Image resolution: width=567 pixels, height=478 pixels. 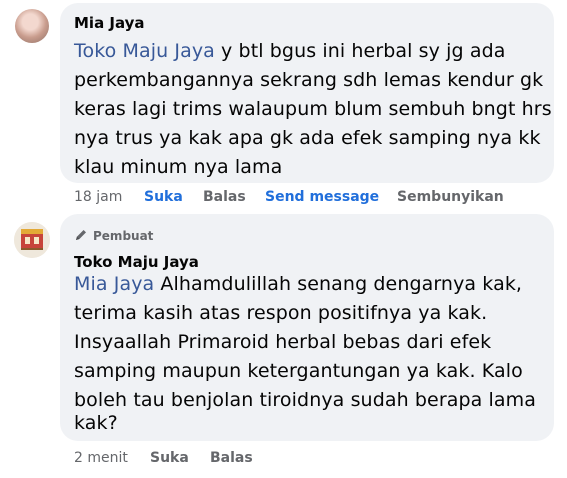 I want to click on reply-link-2: Balas, so click(x=231, y=458).